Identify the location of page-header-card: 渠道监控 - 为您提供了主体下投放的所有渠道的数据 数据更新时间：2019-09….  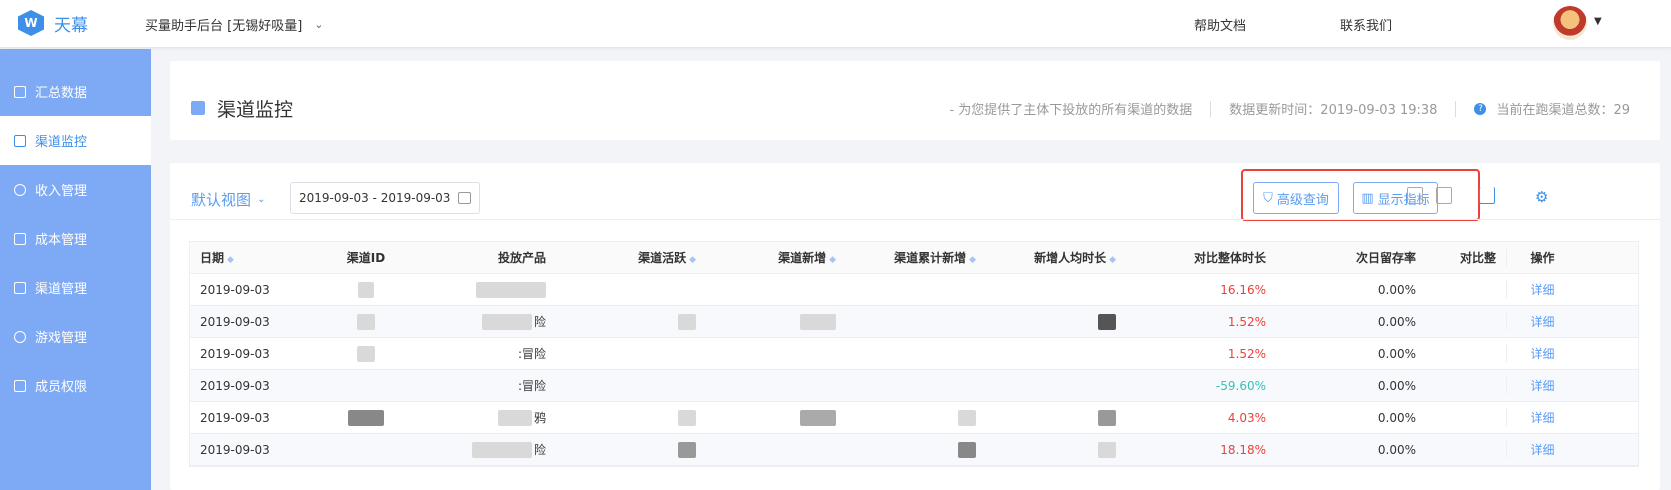
(915, 100).